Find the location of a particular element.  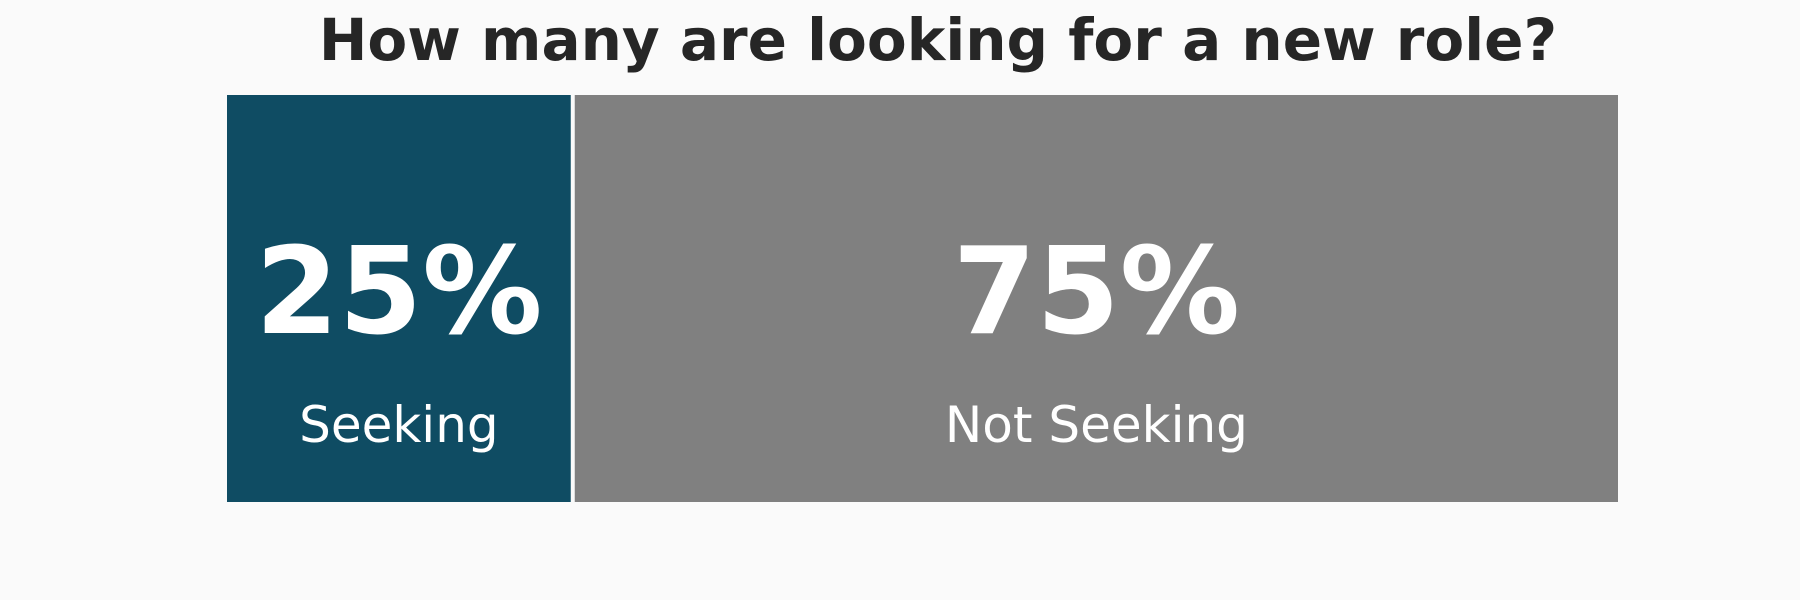

category-label-not-seeking: Not Seeking is located at coordinates (1096, 425).